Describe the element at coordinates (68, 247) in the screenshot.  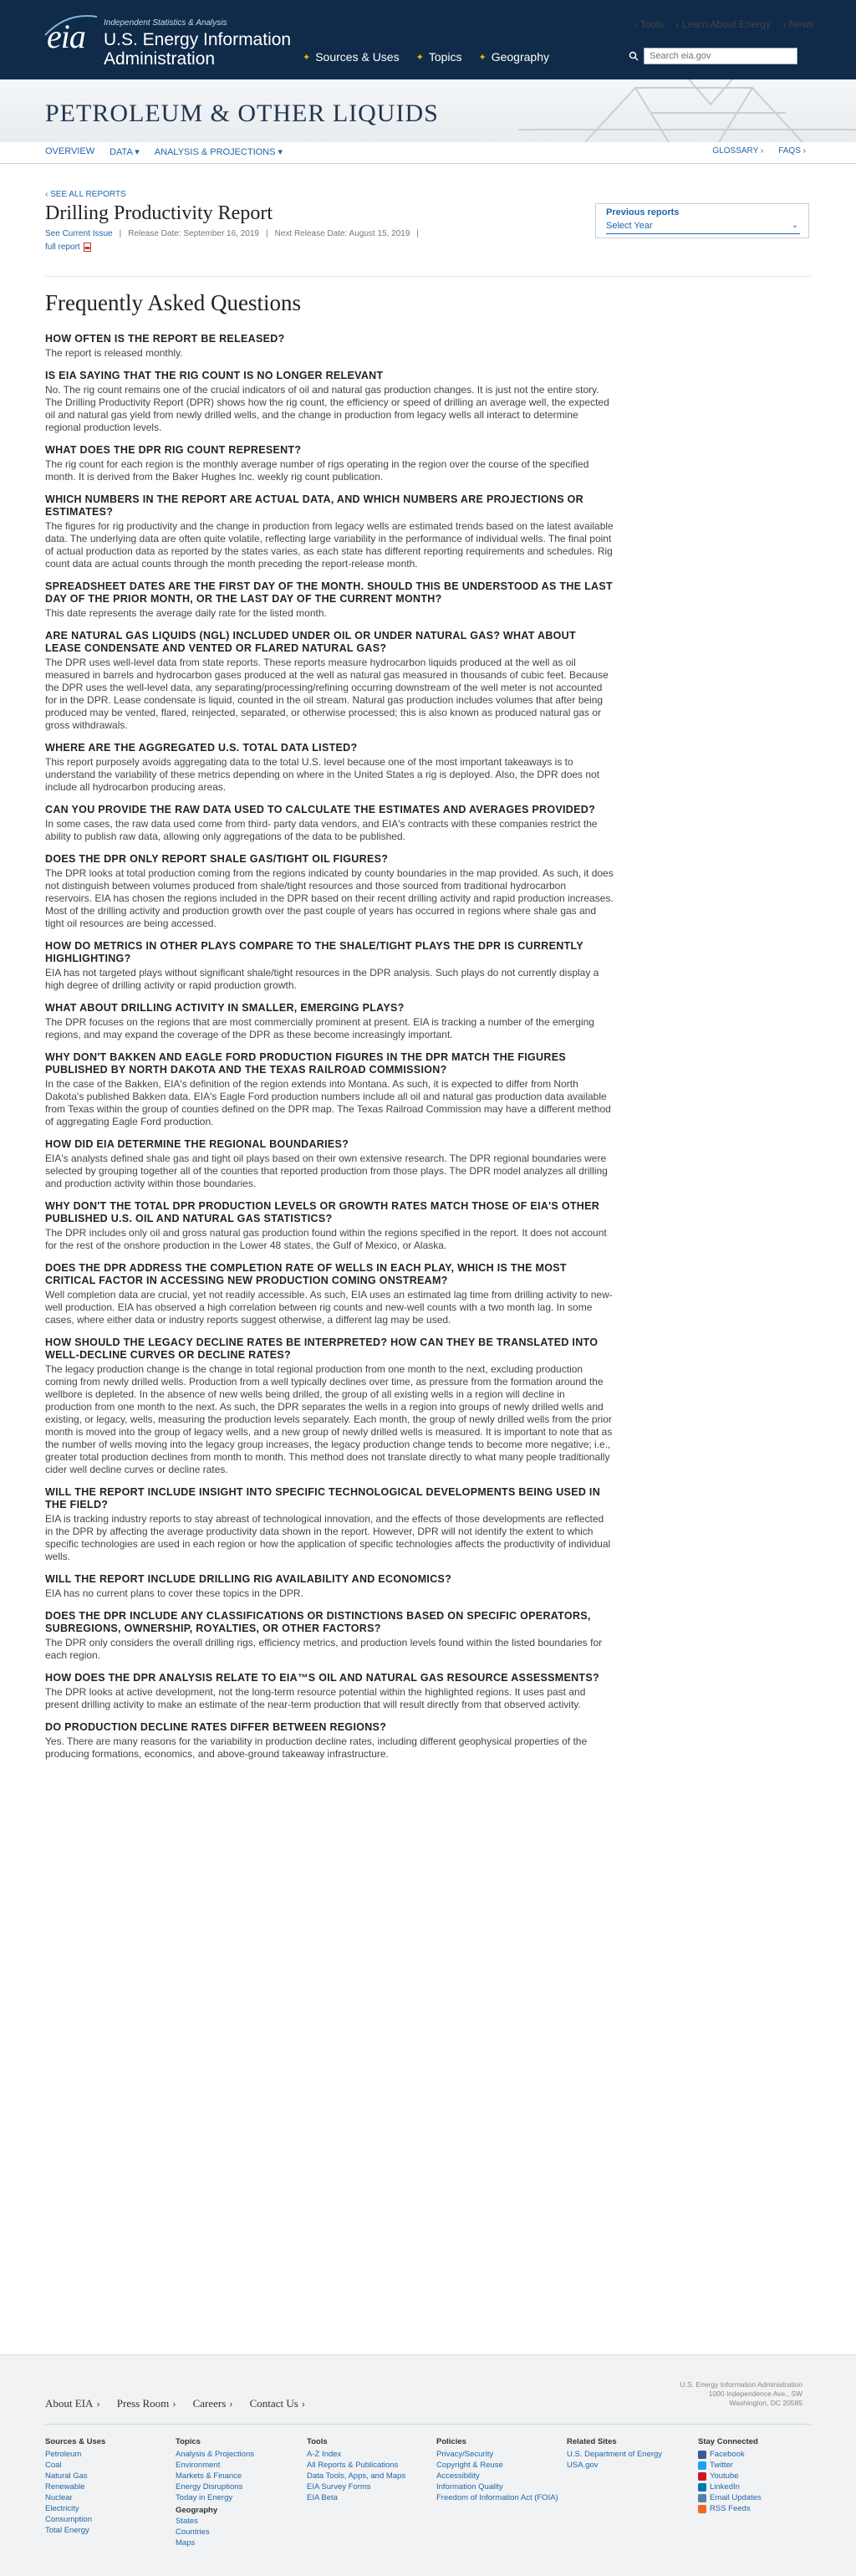
I see `full-report-link: full report` at that location.